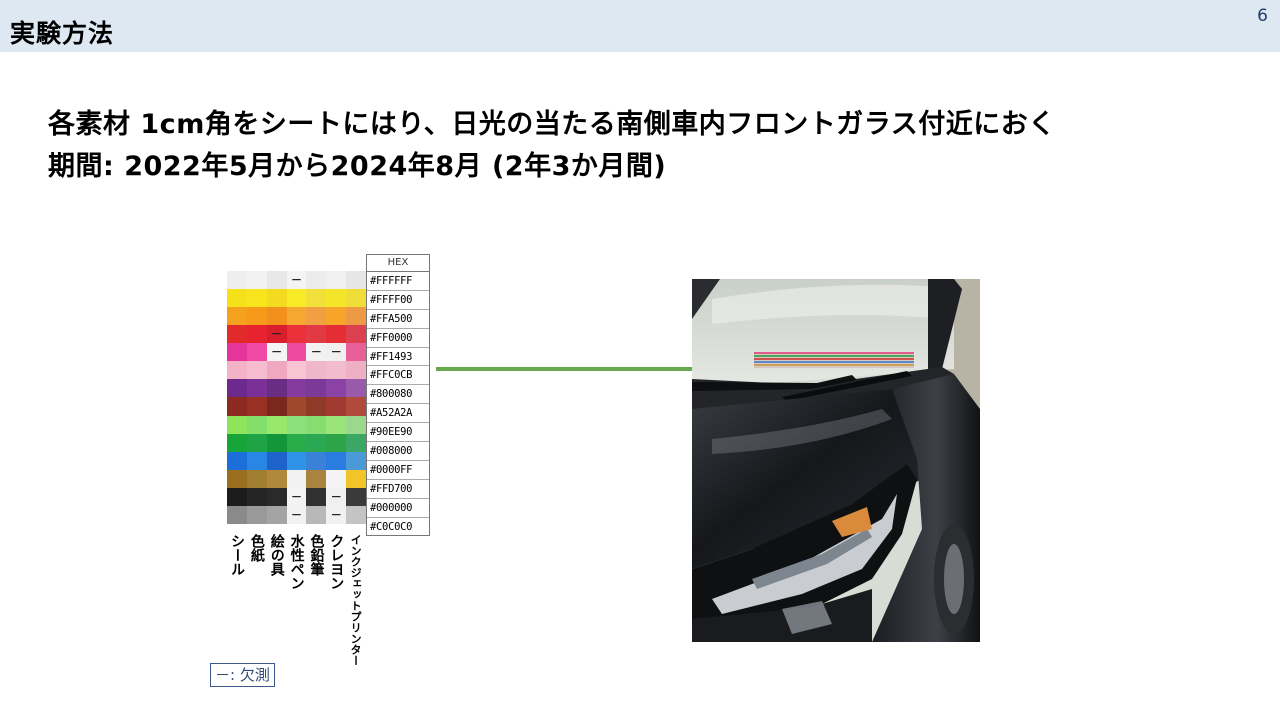 This screenshot has width=1280, height=720. I want to click on hex-table-header: HEX, so click(398, 263).